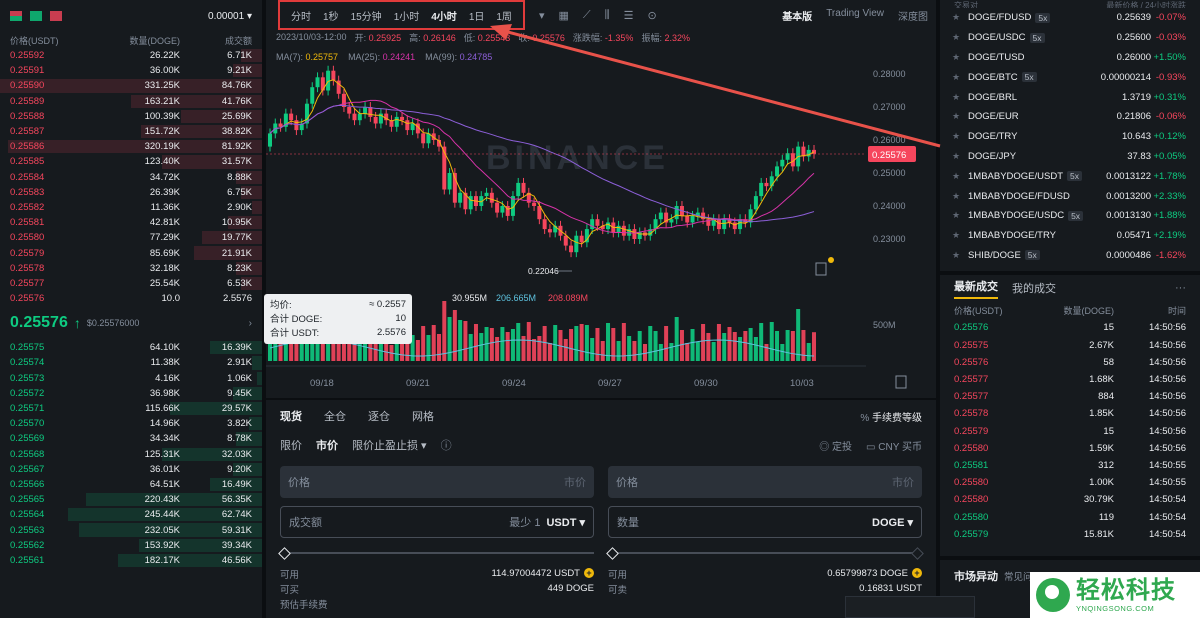 The height and width of the screenshot is (618, 1200). What do you see at coordinates (131, 55) in the screenshot?
I see `ask-row: 0.25592 26.22K 6.71K` at bounding box center [131, 55].